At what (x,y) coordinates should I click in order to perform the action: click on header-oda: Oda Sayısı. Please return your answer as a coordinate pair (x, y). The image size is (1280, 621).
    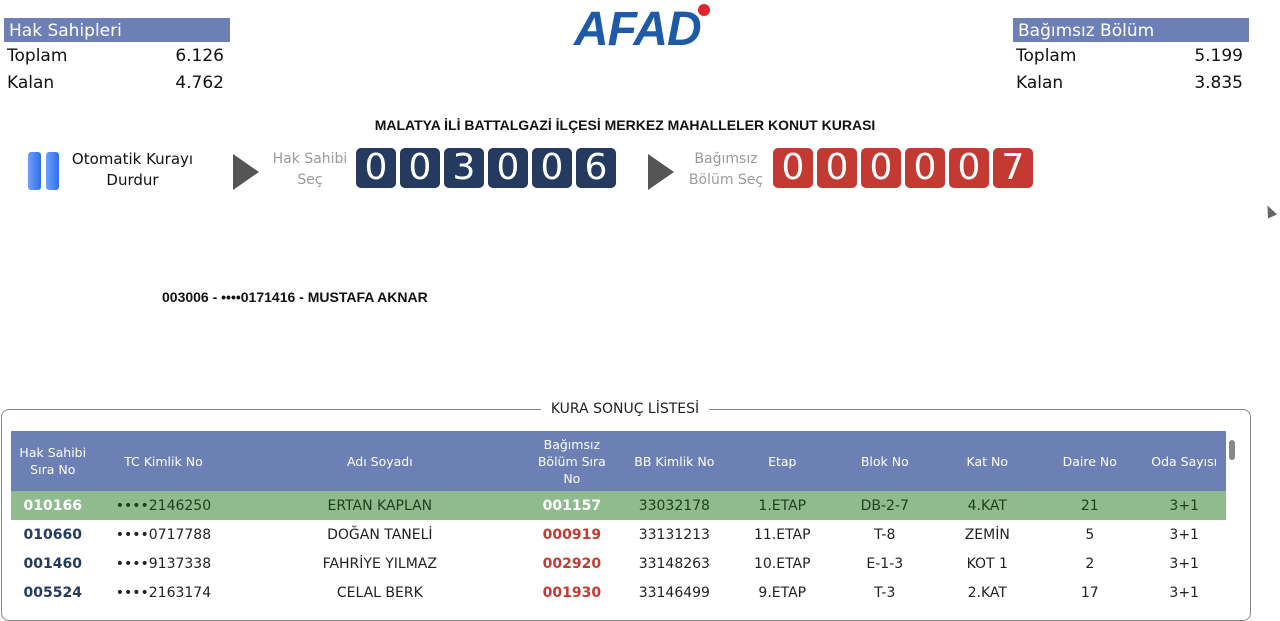
    Looking at the image, I should click on (1184, 461).